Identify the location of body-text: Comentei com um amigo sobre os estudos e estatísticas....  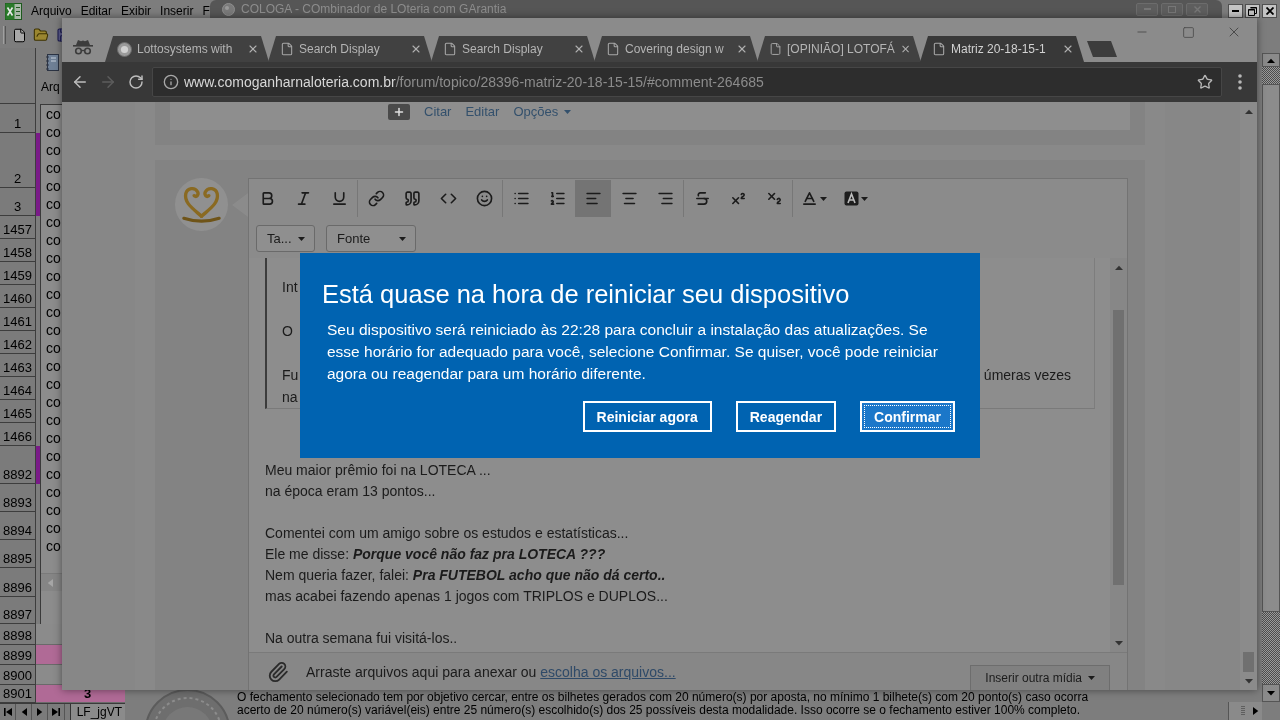
(447, 533).